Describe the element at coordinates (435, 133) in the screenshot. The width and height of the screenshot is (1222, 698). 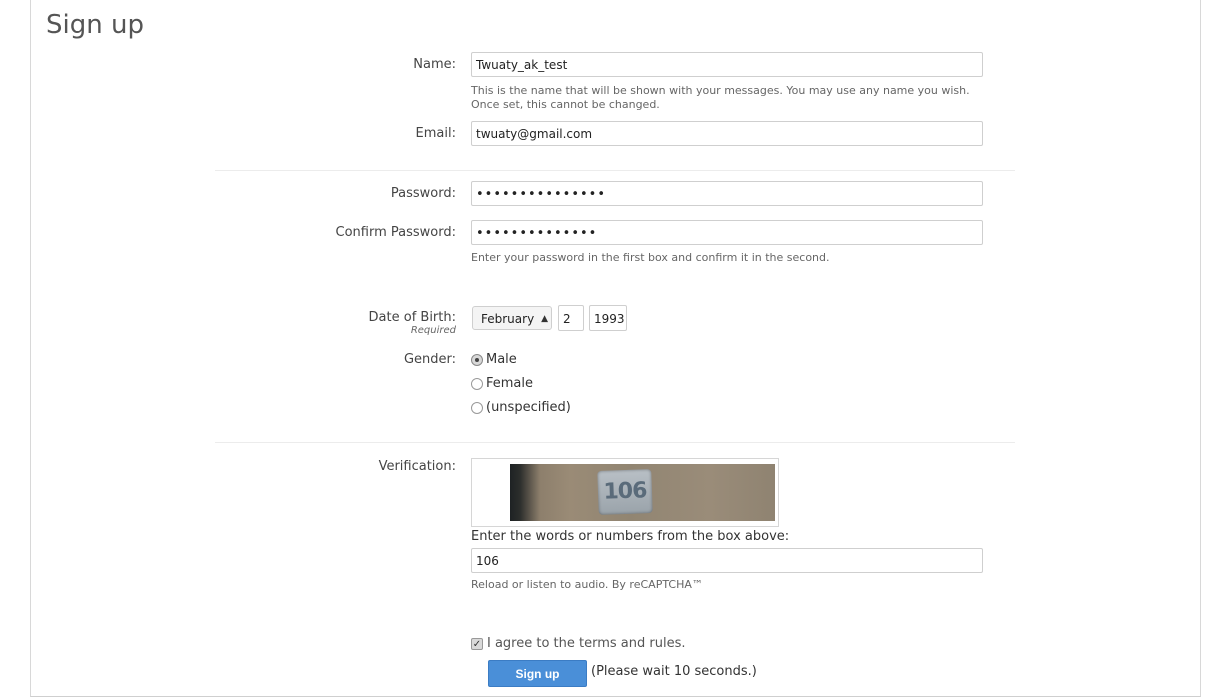
I see `email-label: Email:` at that location.